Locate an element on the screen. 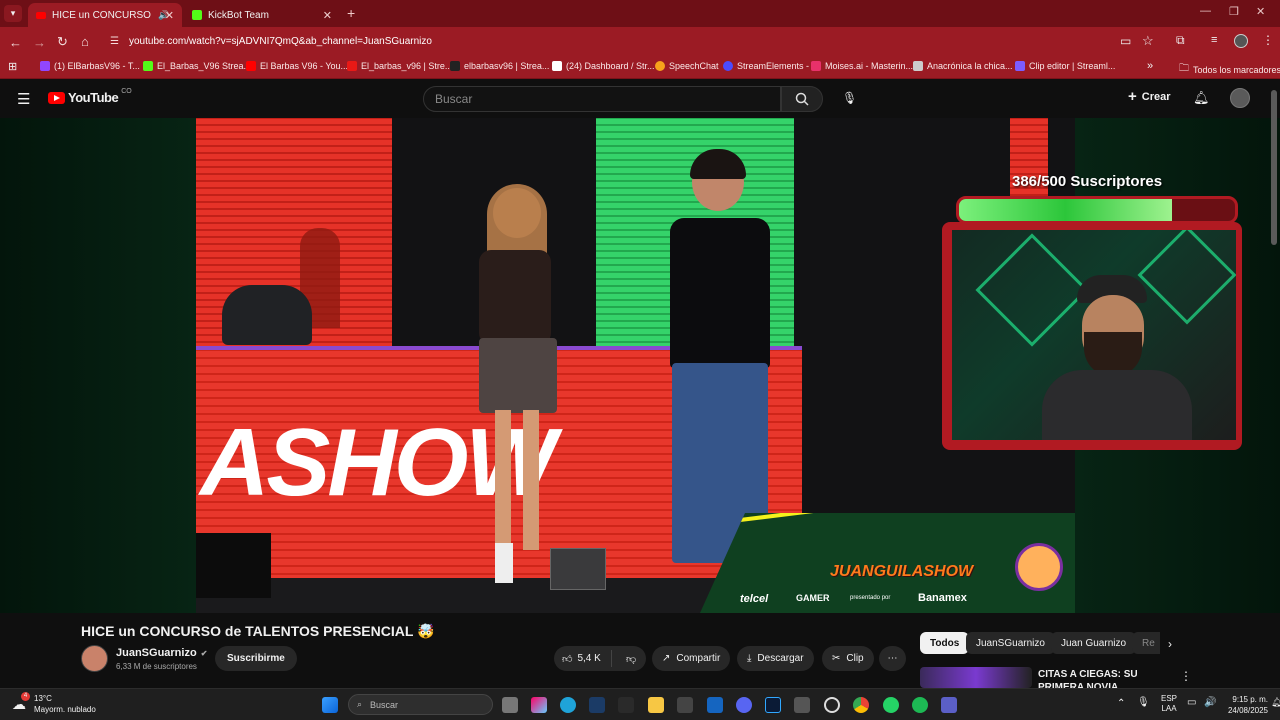 This screenshot has height=720, width=1280. chip-more: Re is located at coordinates (1146, 643).